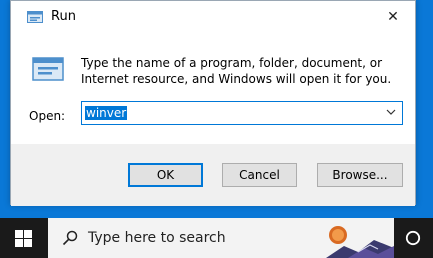 This screenshot has width=433, height=258. Describe the element at coordinates (63, 16) in the screenshot. I see `dialog-title: Run` at that location.